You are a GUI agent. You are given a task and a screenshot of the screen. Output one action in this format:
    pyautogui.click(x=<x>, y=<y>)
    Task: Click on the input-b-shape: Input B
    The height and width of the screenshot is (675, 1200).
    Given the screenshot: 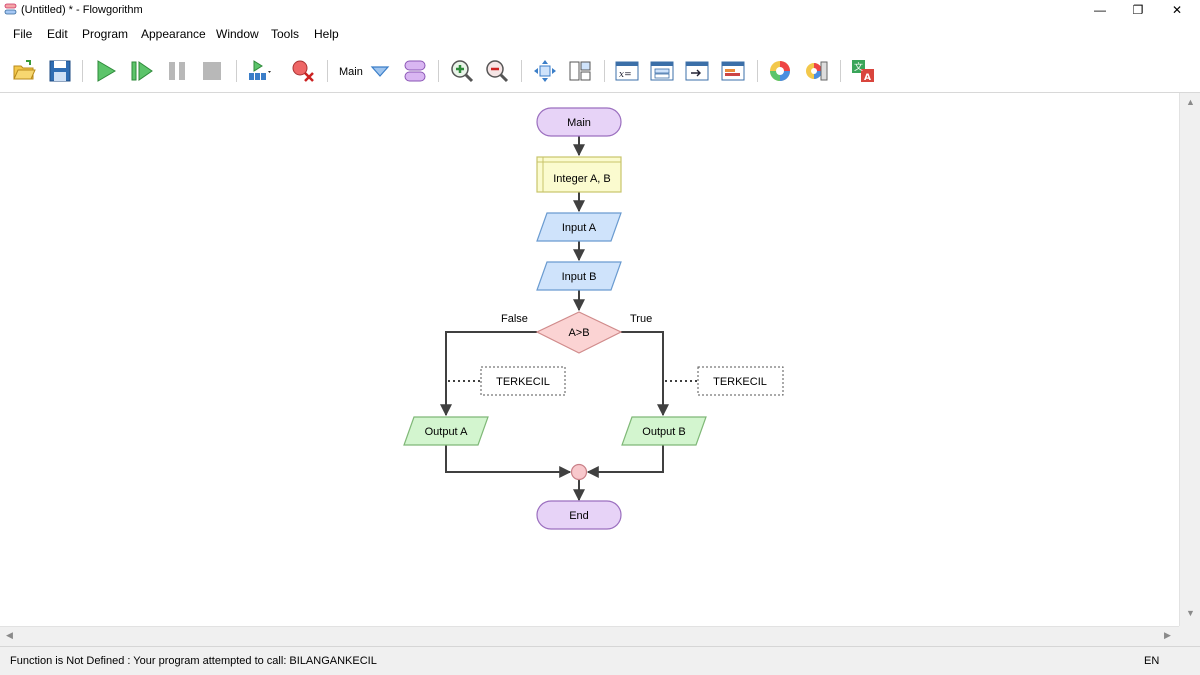 What is the action you would take?
    pyautogui.click(x=579, y=276)
    